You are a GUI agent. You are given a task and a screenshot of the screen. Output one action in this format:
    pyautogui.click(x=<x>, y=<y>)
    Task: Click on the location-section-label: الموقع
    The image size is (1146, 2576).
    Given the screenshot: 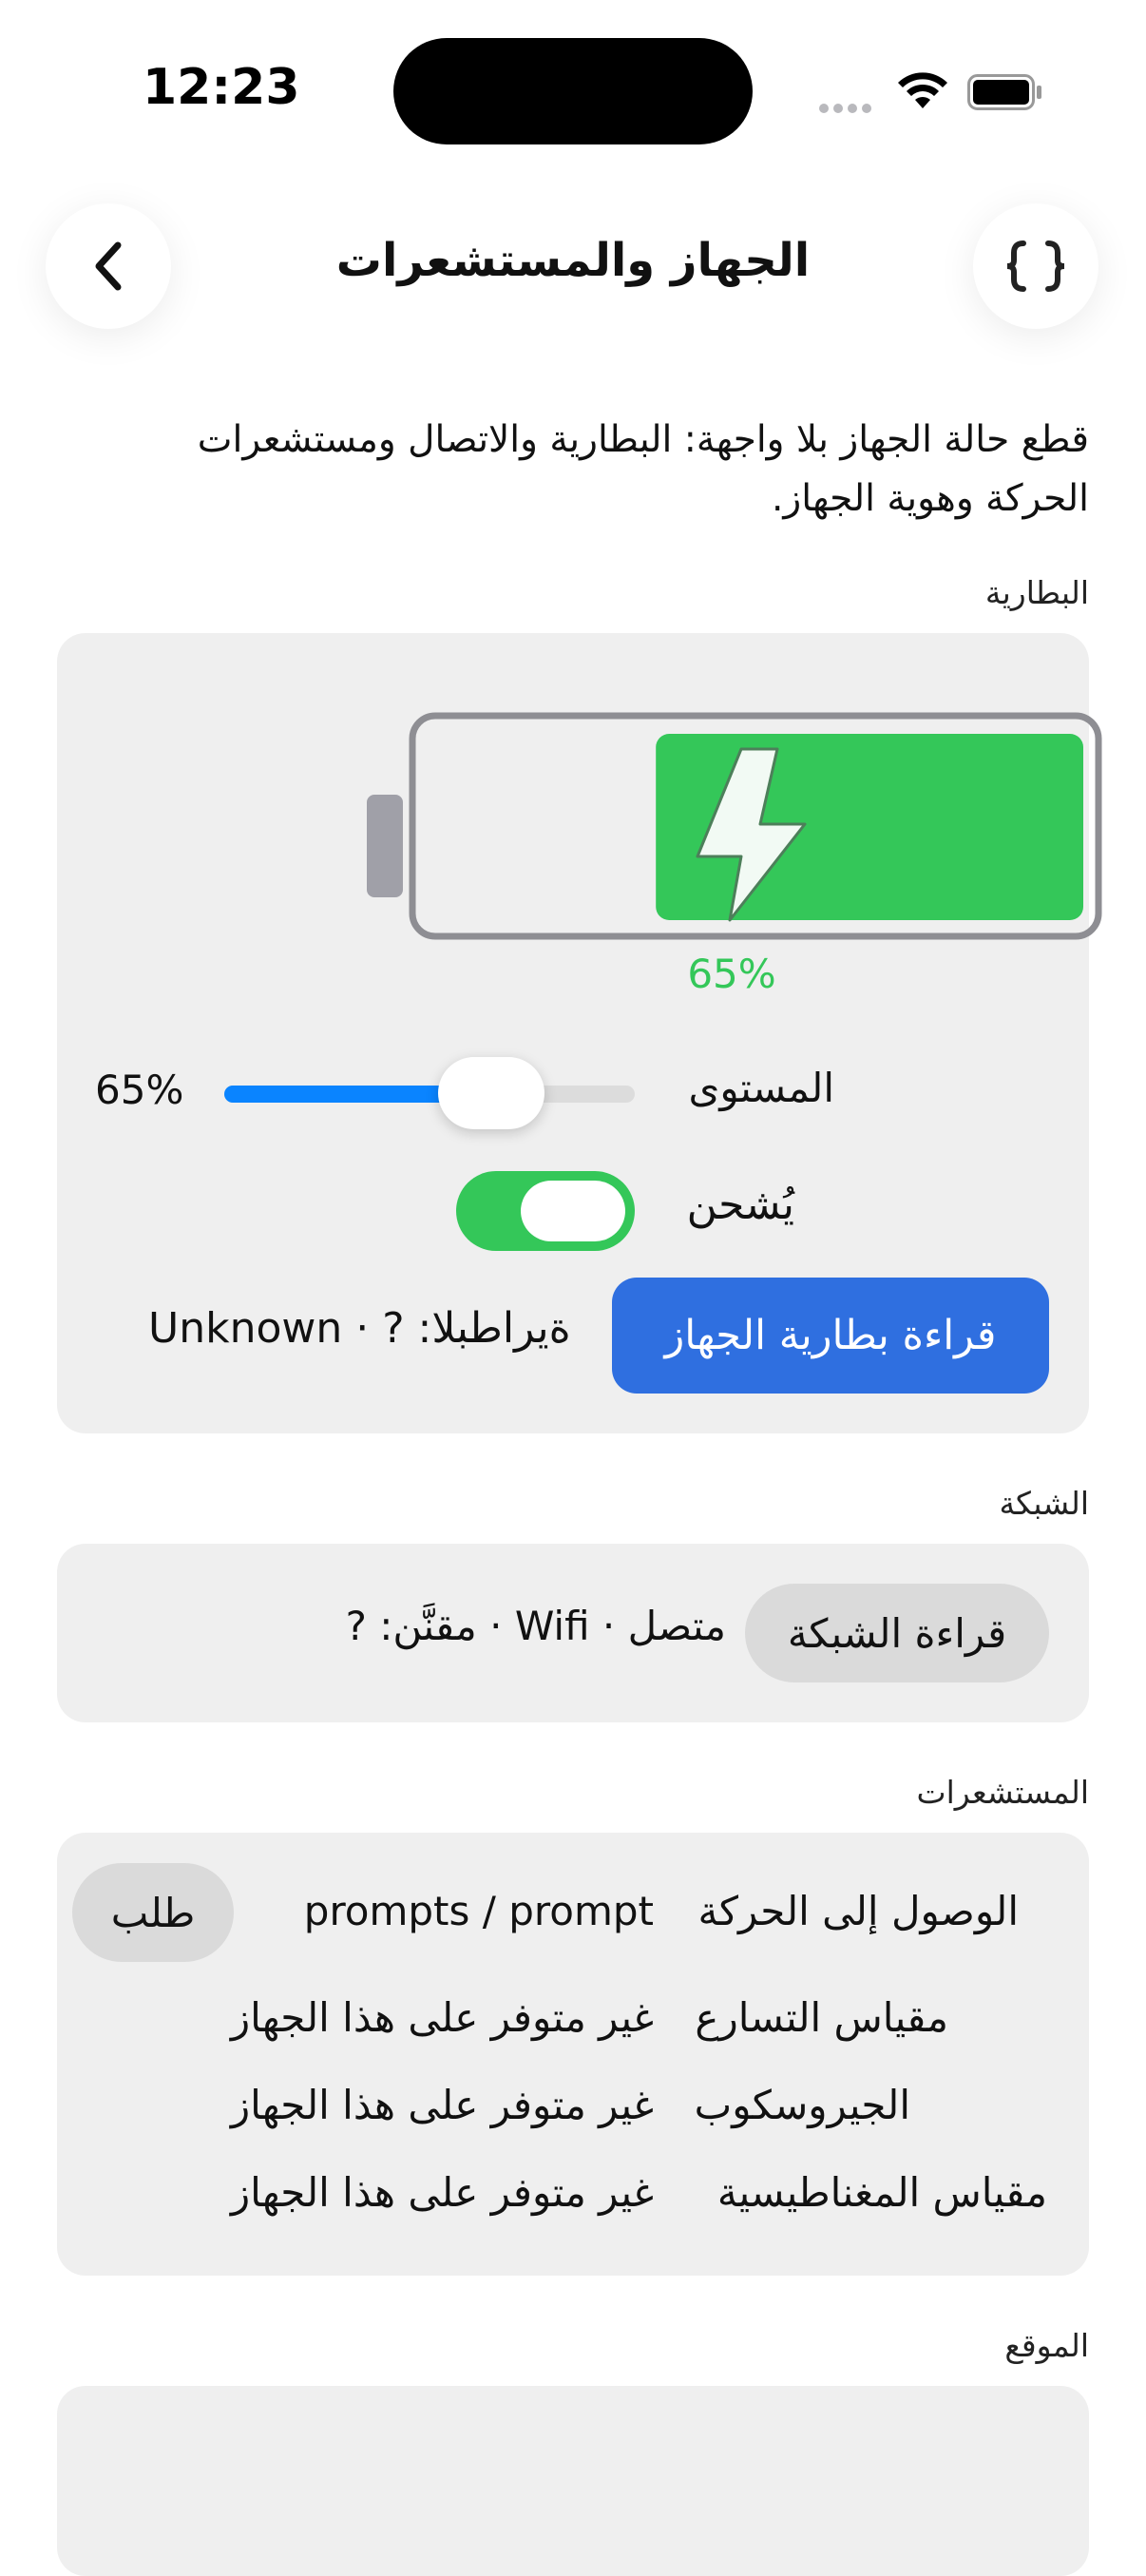 What is the action you would take?
    pyautogui.click(x=1046, y=2346)
    